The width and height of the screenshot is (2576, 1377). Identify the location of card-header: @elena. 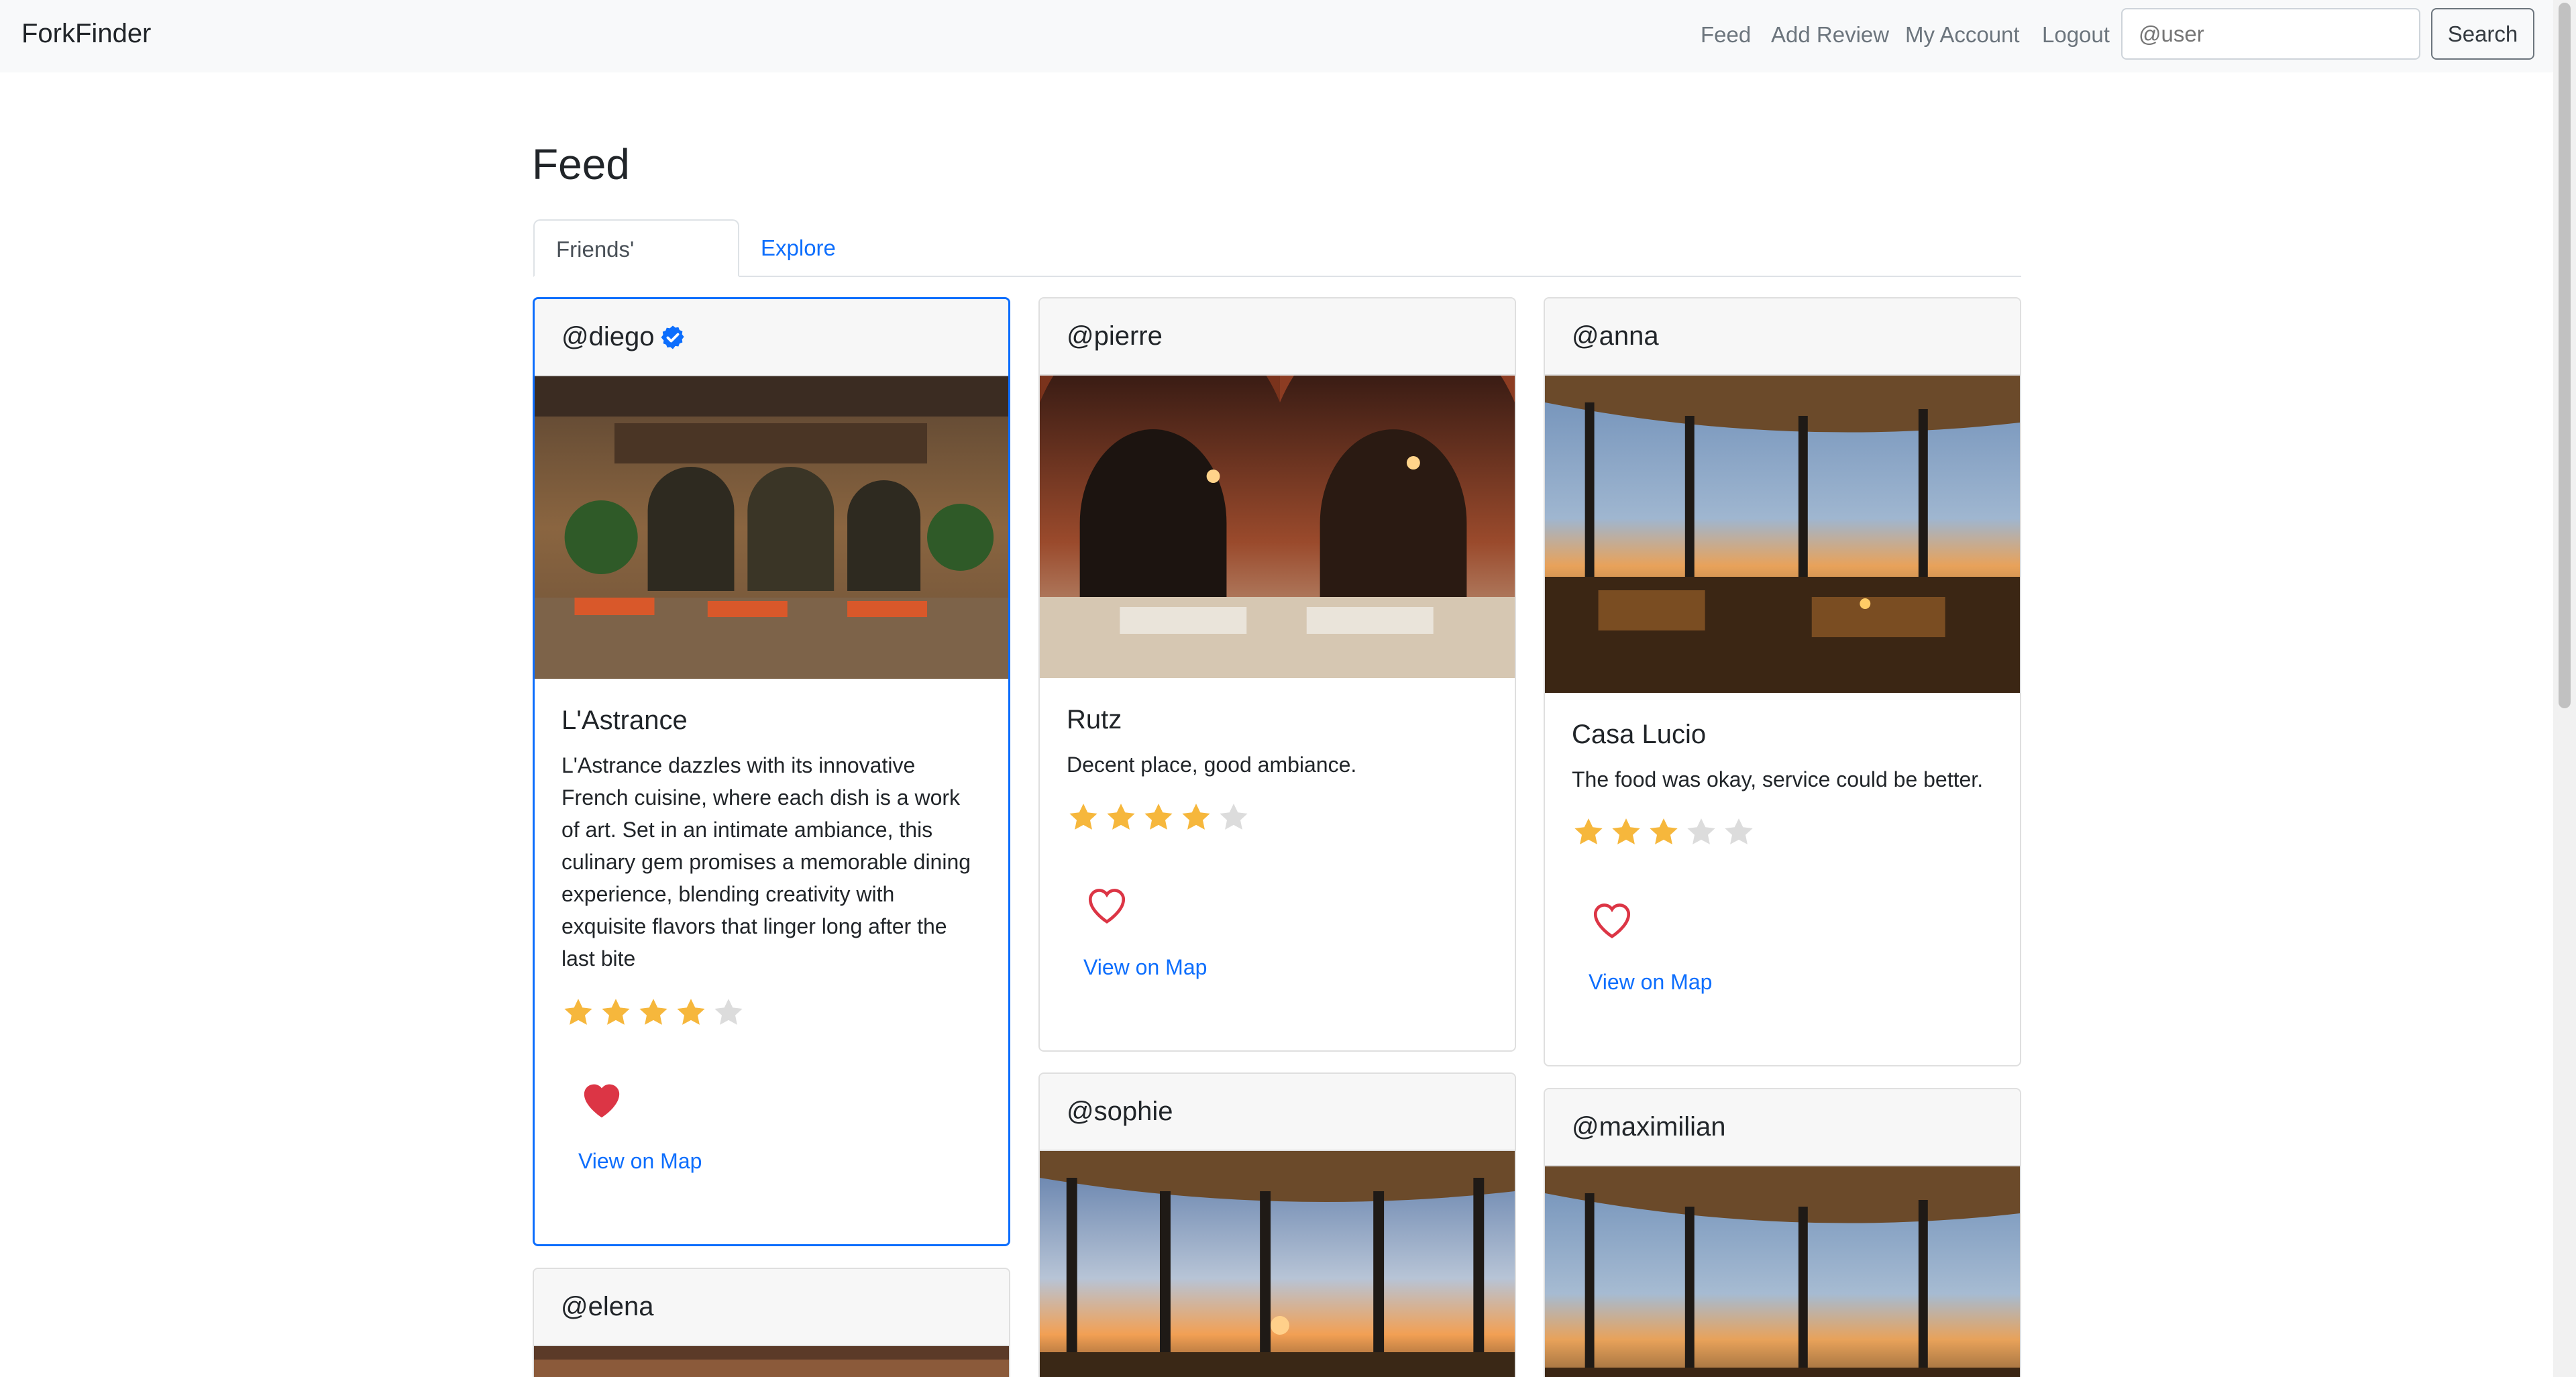
(771, 1307).